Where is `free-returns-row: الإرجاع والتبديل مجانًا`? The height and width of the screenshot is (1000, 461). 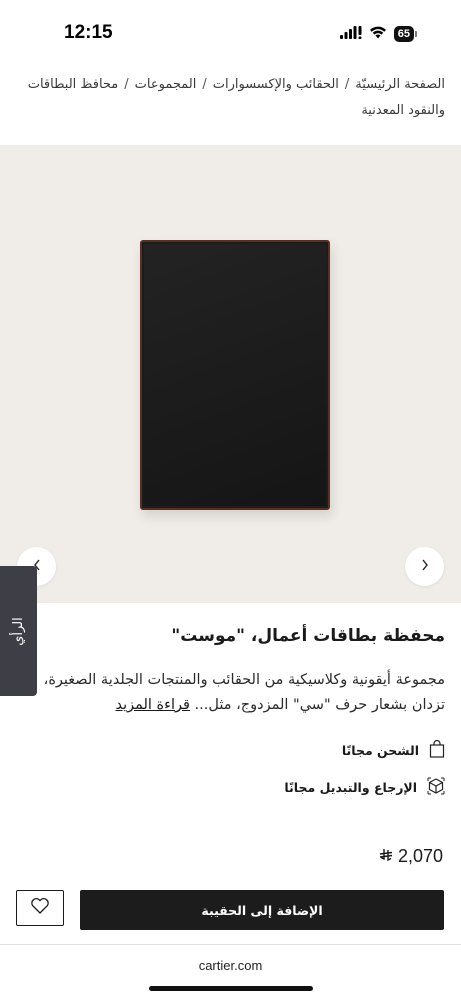
free-returns-row: الإرجاع والتبديل مجانًا is located at coordinates (364, 787).